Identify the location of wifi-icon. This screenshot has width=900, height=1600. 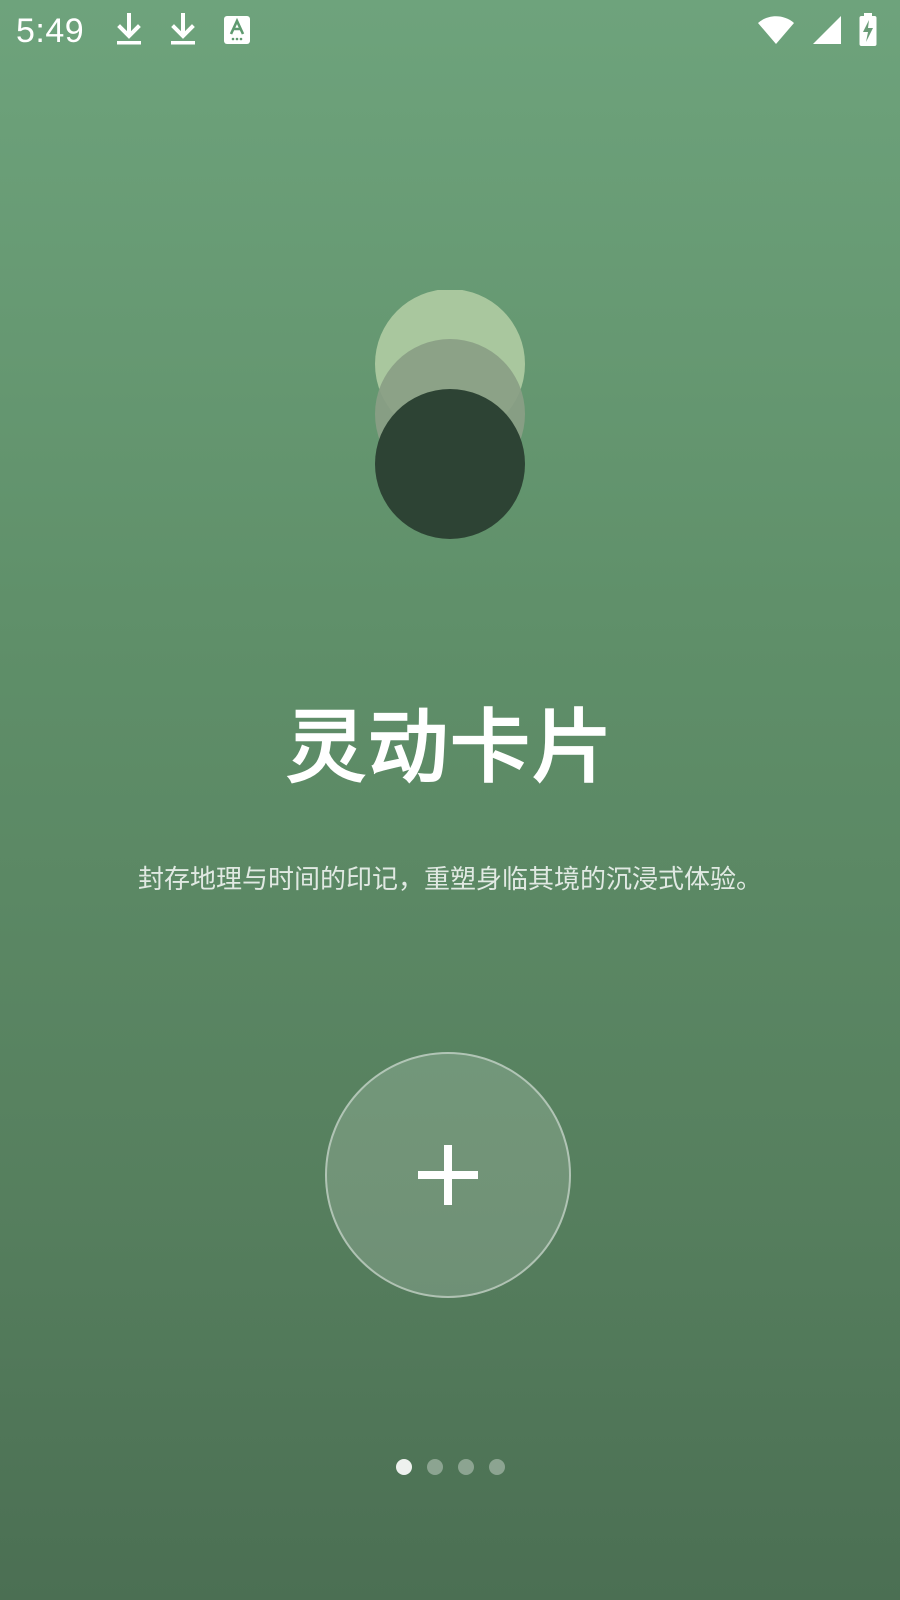
(776, 30).